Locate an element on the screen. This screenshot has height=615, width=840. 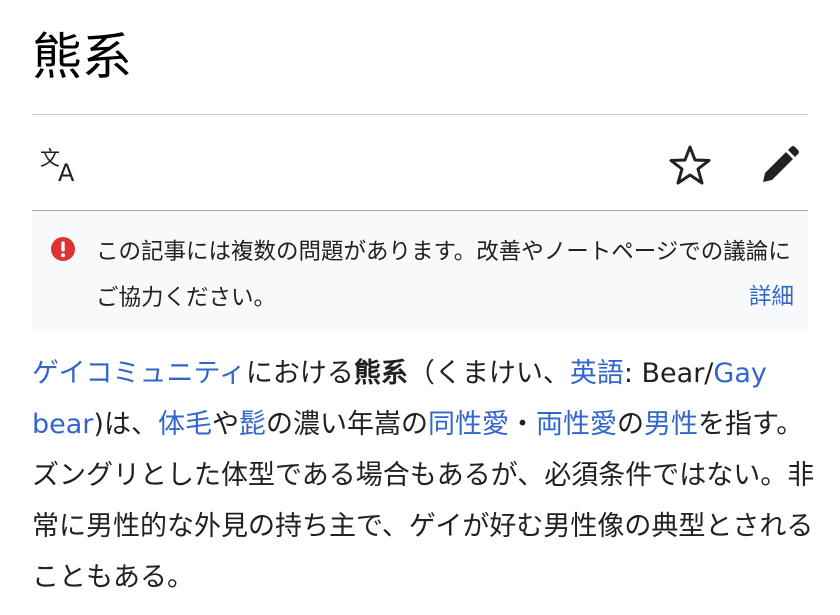
link-english: 英語 is located at coordinates (597, 373).